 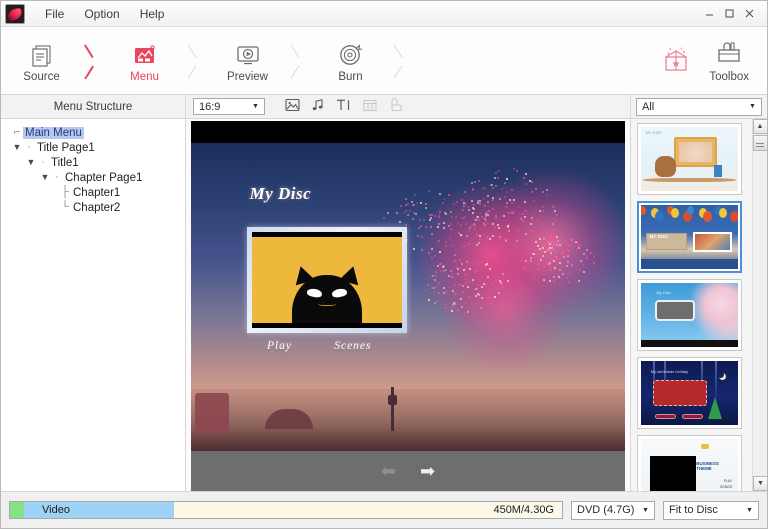 What do you see at coordinates (676, 60) in the screenshot?
I see `gift-box-button` at bounding box center [676, 60].